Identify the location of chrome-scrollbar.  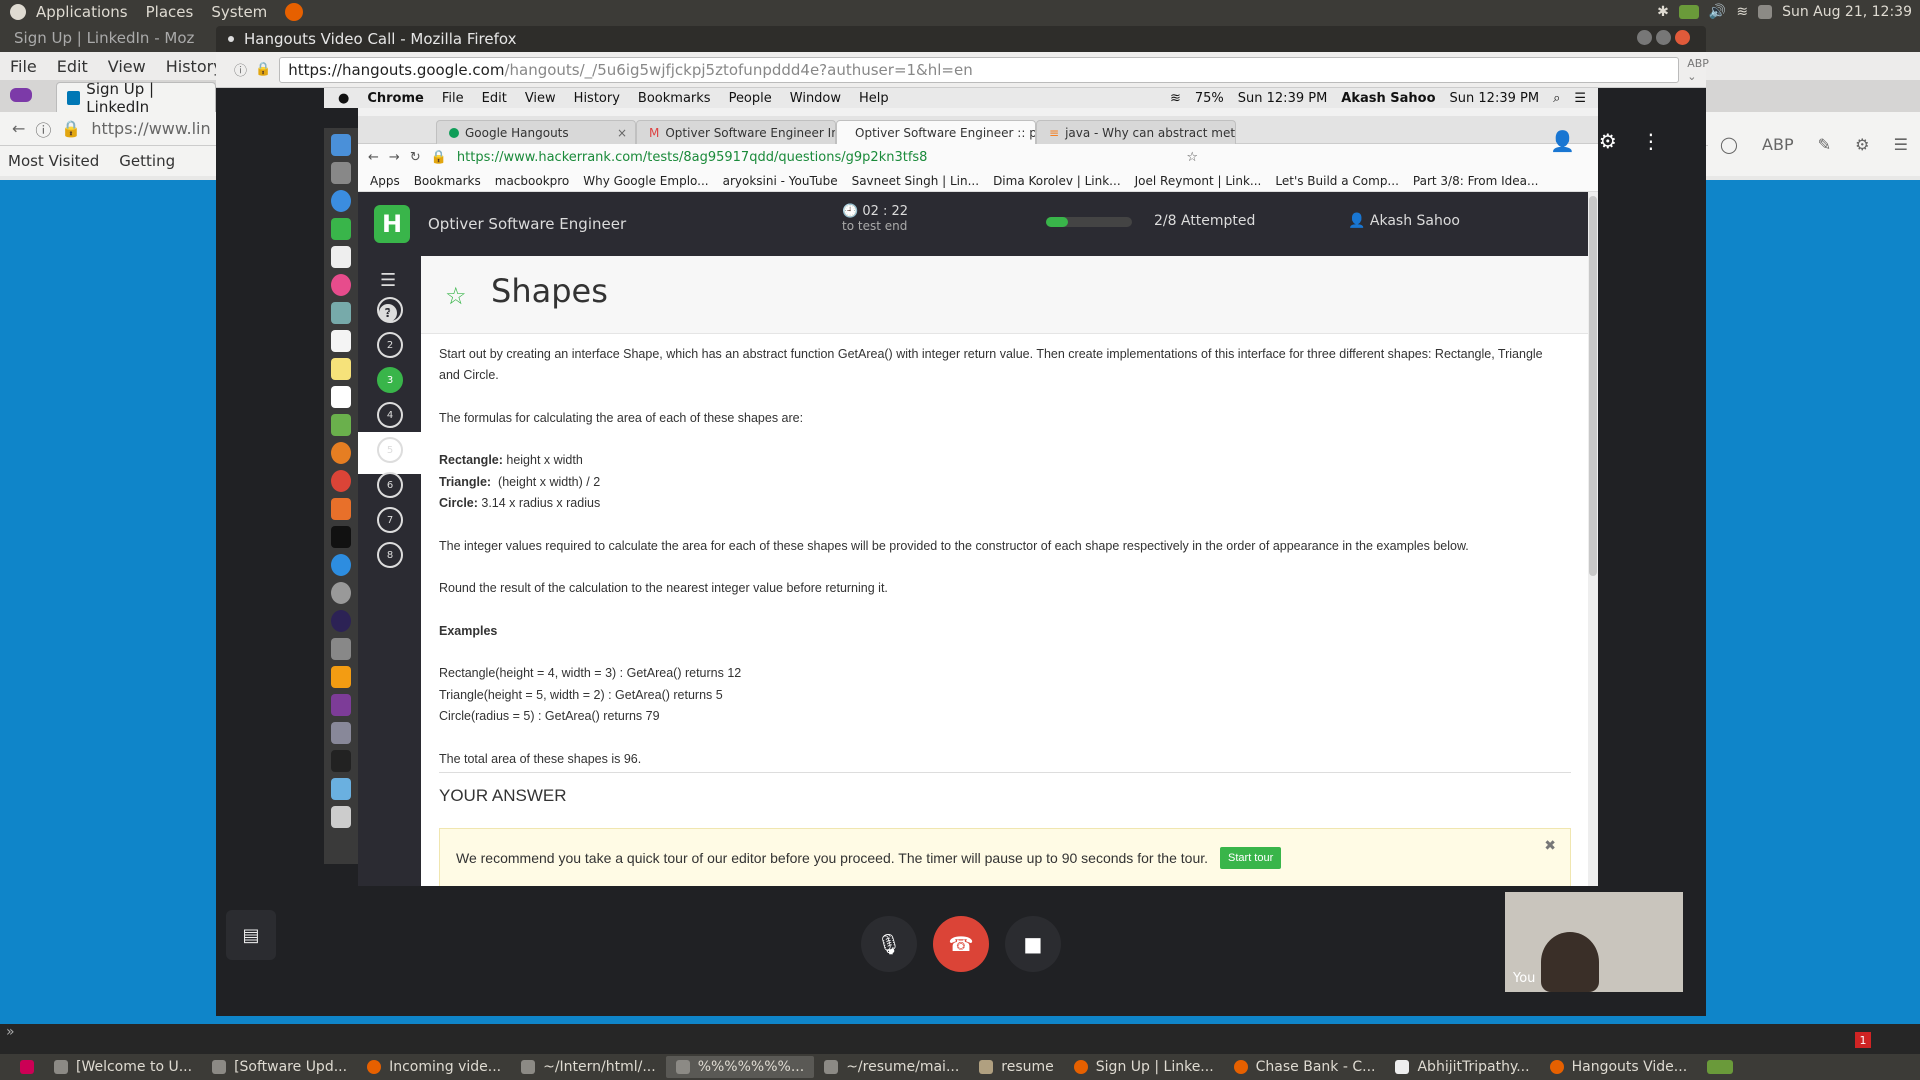
(1593, 539).